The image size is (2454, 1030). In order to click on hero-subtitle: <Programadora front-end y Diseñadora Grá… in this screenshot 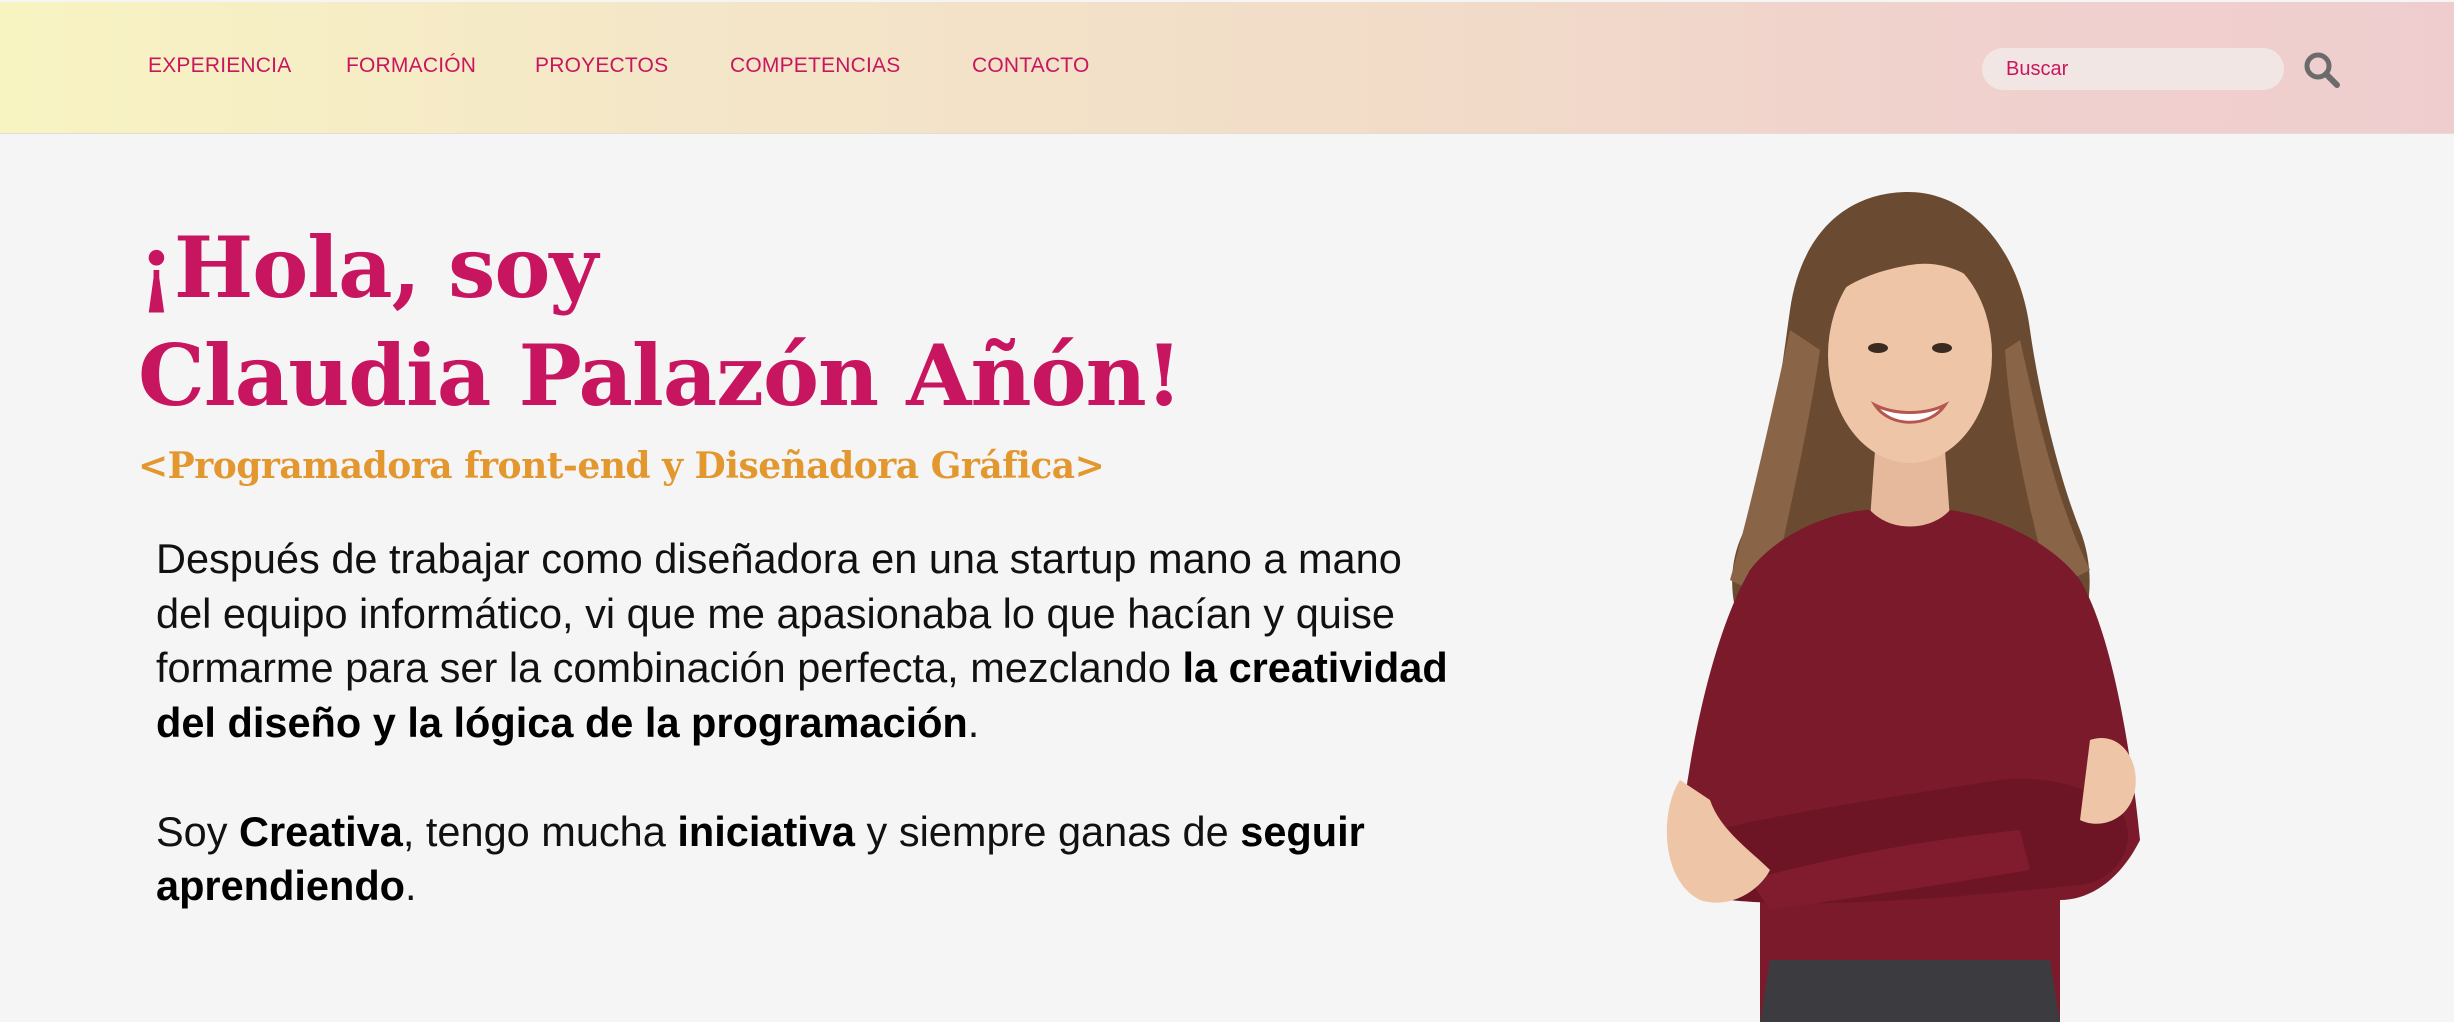, I will do `click(621, 466)`.